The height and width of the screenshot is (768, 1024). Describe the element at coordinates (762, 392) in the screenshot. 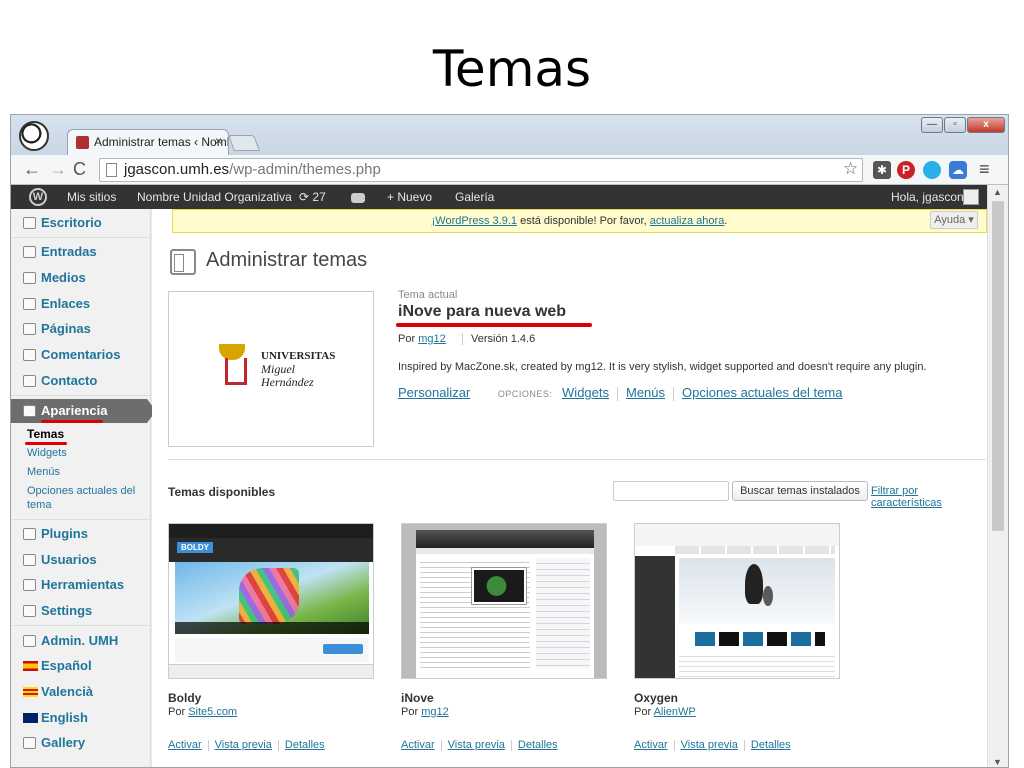

I see `theme-options-link: Opciones actuales del tema` at that location.